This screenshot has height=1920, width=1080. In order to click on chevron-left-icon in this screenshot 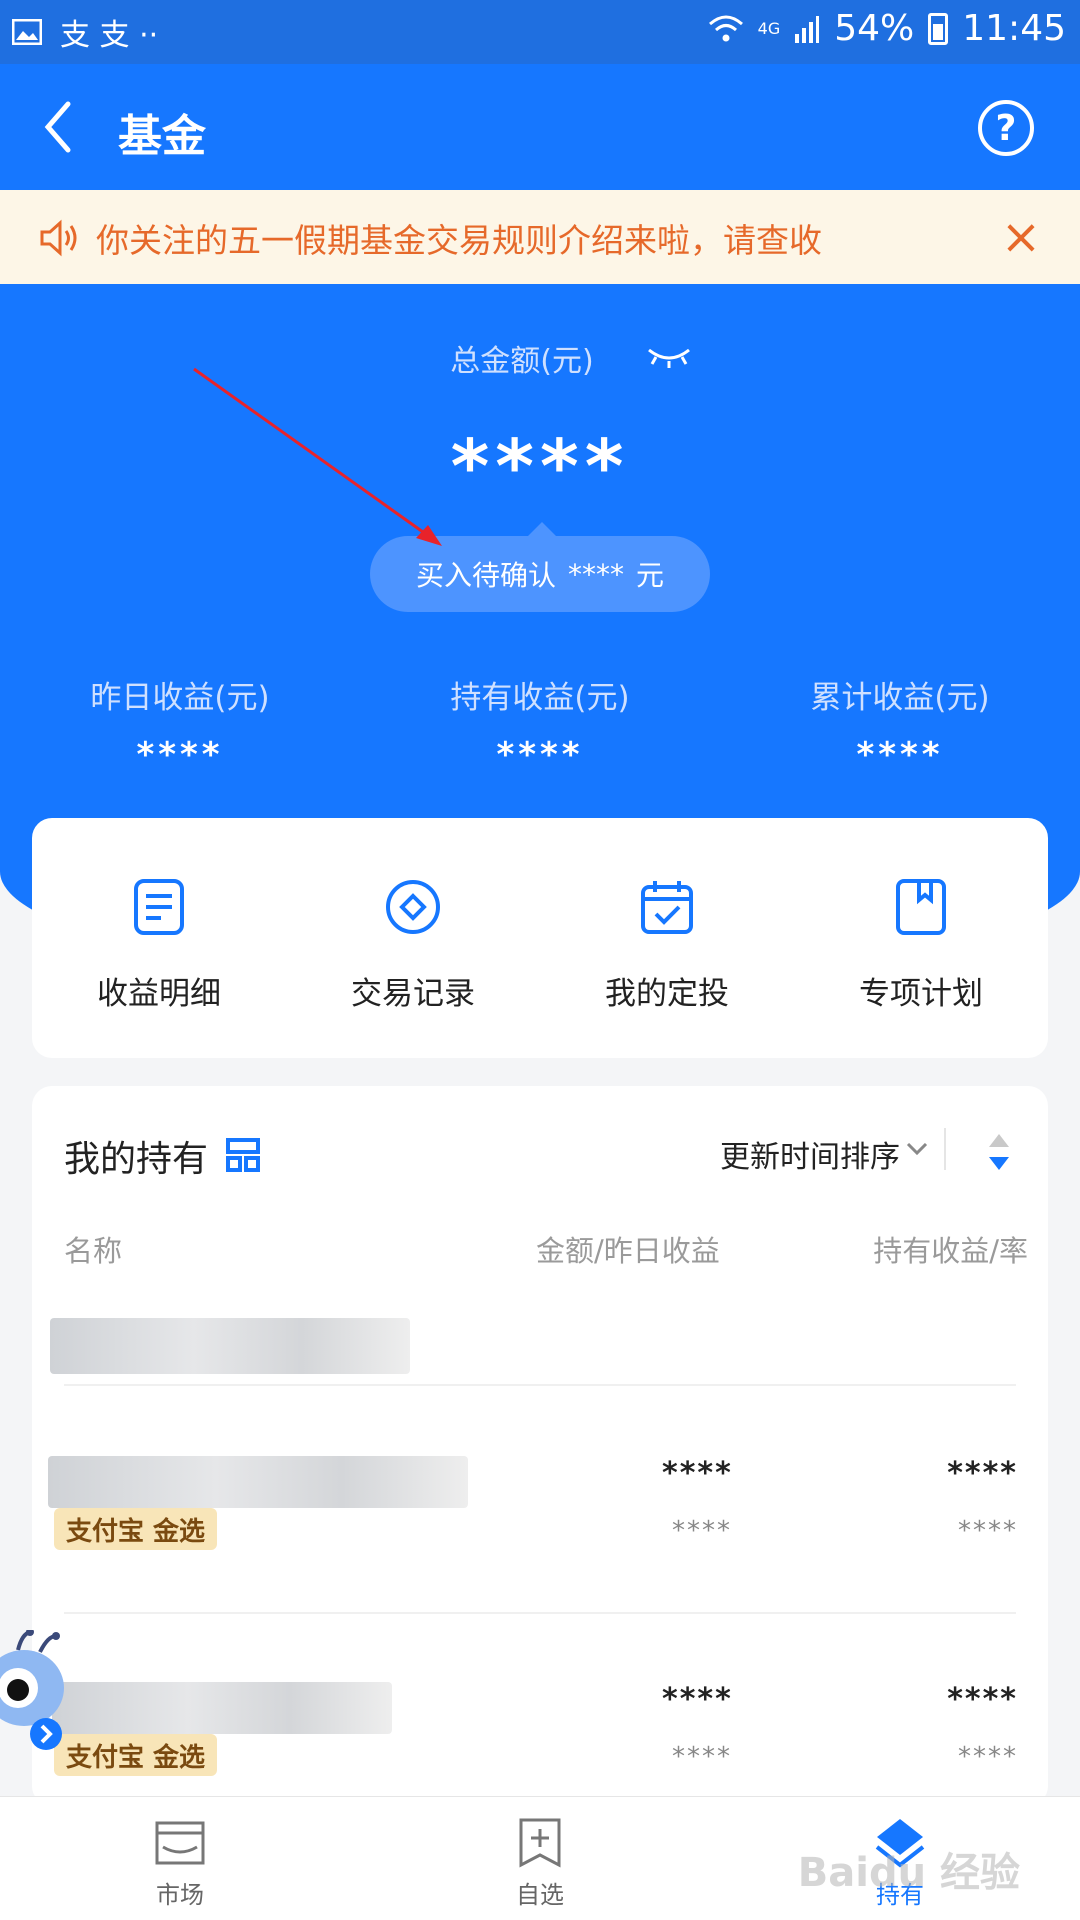, I will do `click(57, 127)`.